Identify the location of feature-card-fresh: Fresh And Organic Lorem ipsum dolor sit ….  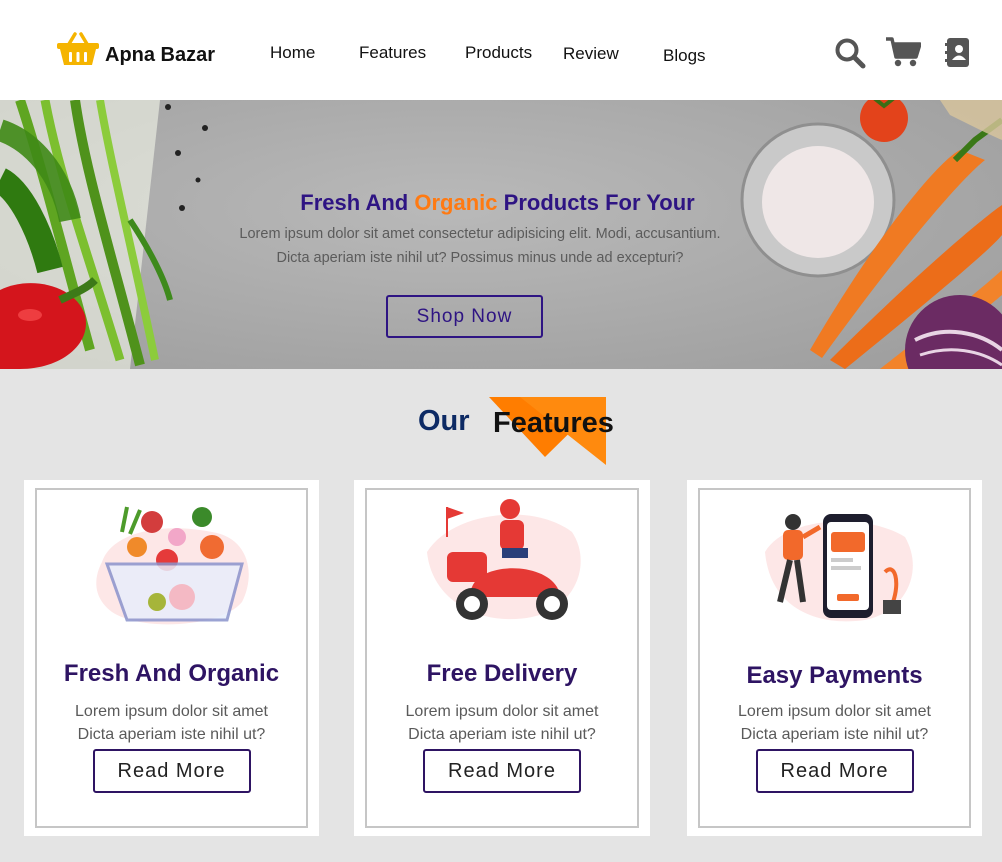
(171, 658).